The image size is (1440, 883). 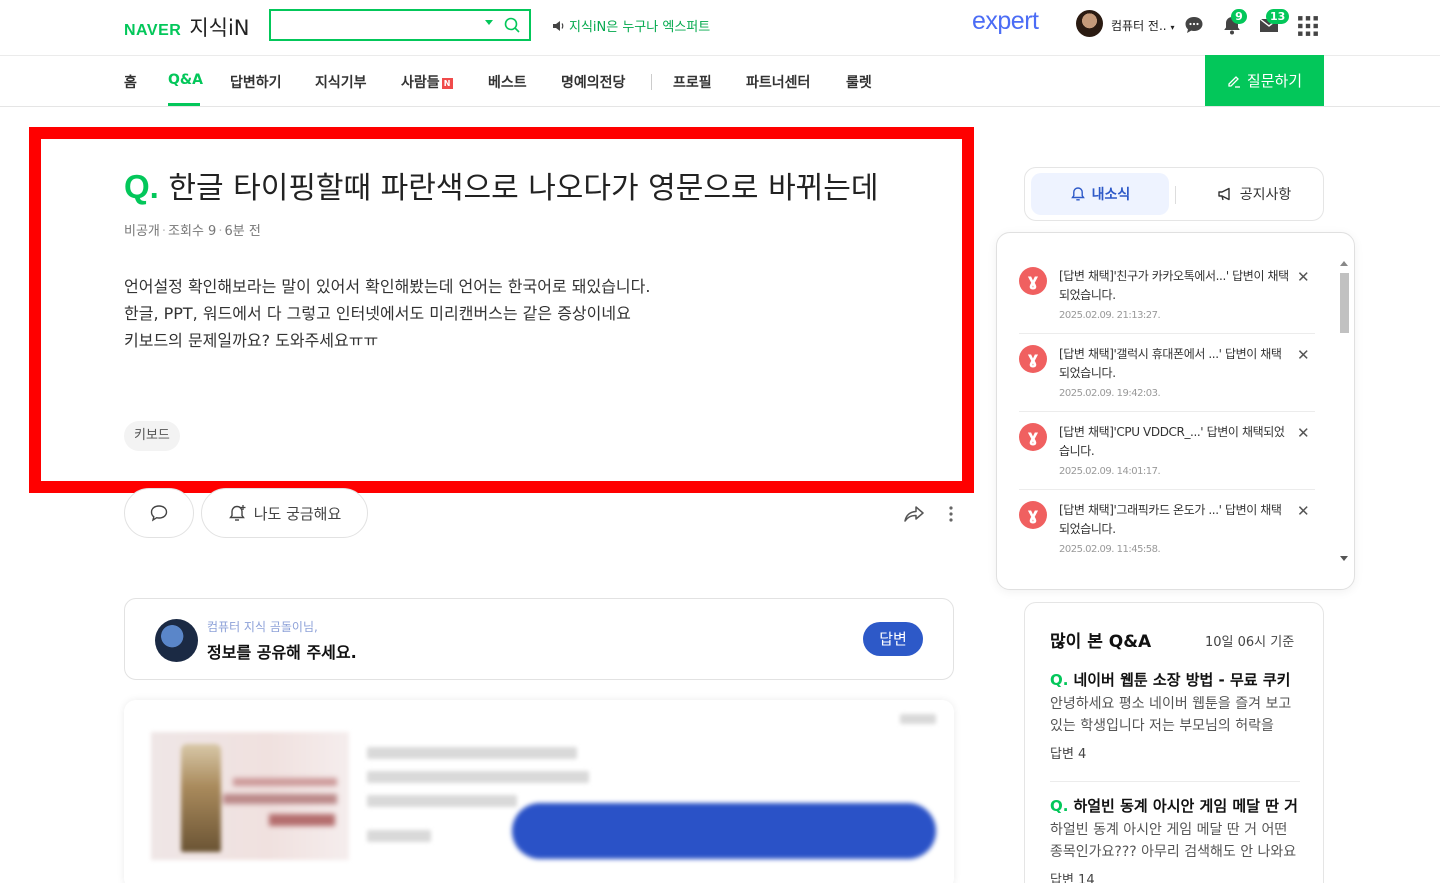 What do you see at coordinates (1344, 263) in the screenshot?
I see `scroll-up-arrow` at bounding box center [1344, 263].